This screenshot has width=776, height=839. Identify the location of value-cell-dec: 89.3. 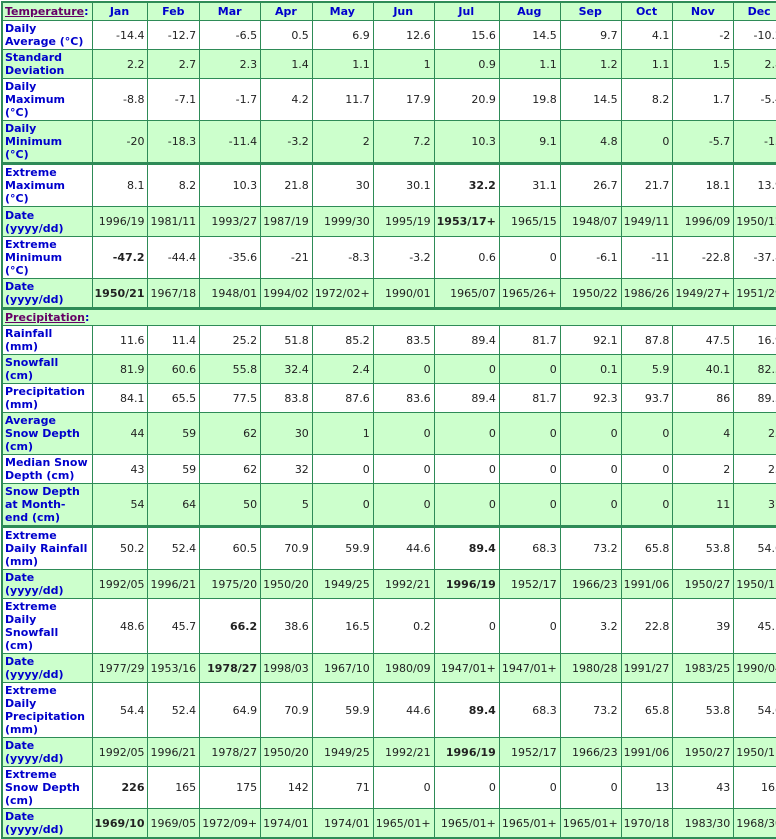
(754, 398).